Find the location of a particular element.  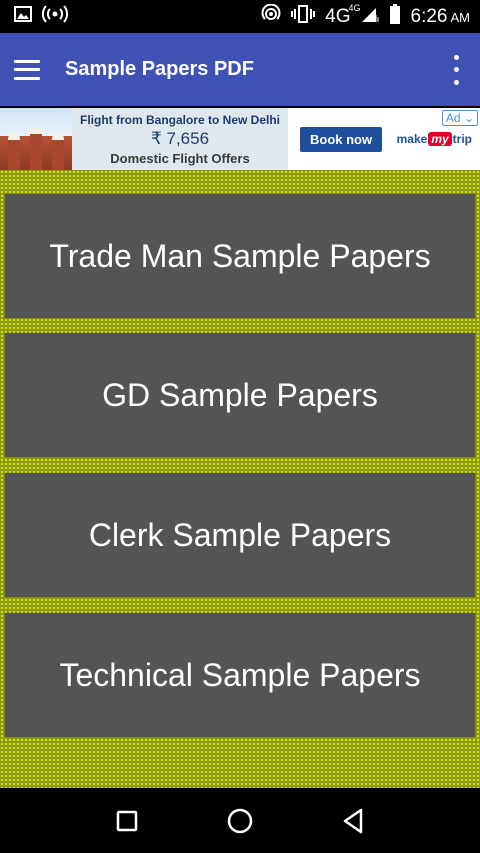

book-now-button: Book now is located at coordinates (341, 139).